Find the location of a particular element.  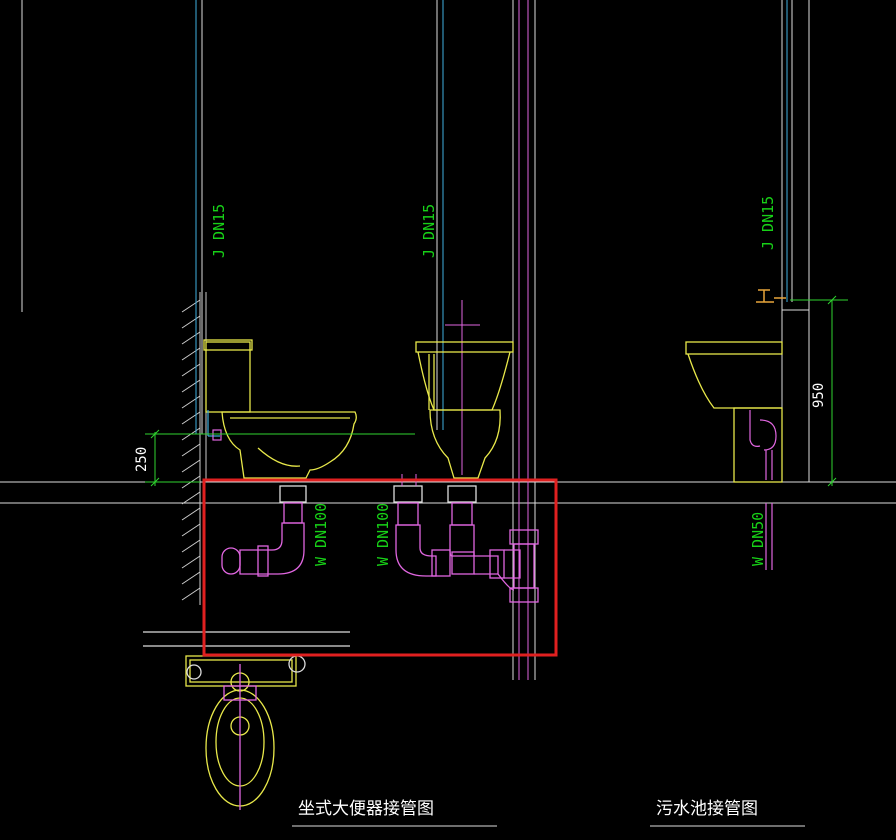

toilet-plan-view is located at coordinates (246, 720).